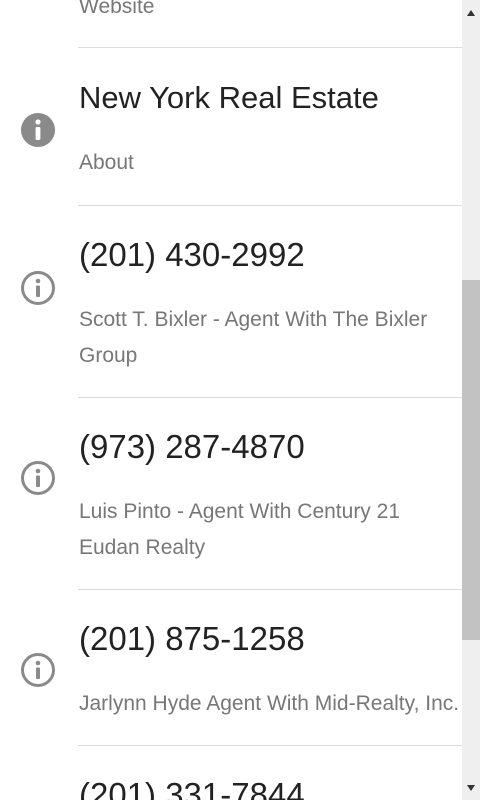 The width and height of the screenshot is (480, 800). Describe the element at coordinates (192, 446) in the screenshot. I see `item-title: (973) 287-4870` at that location.